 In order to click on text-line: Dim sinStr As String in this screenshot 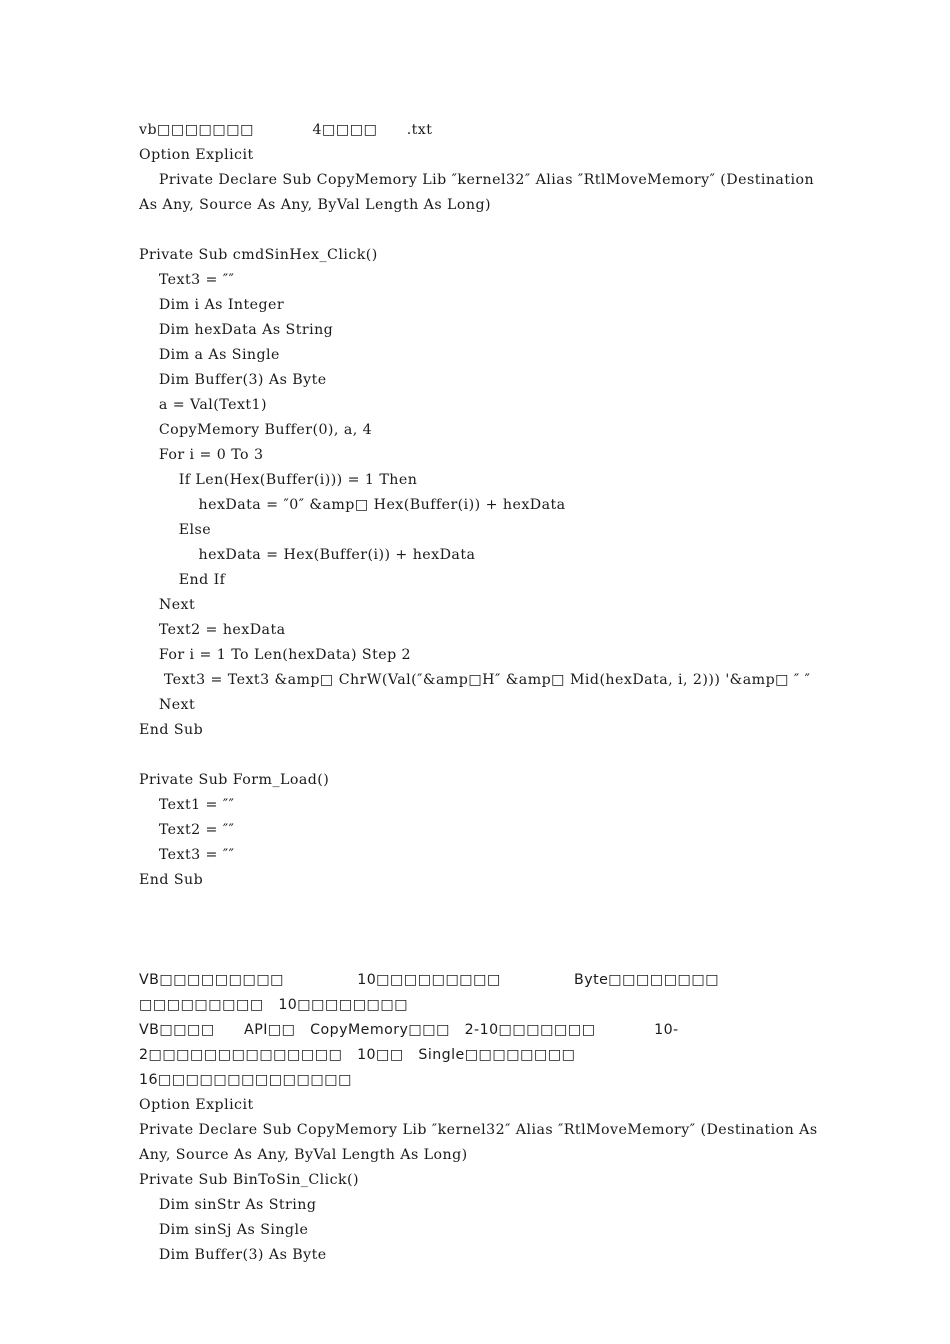, I will do `click(228, 1205)`.